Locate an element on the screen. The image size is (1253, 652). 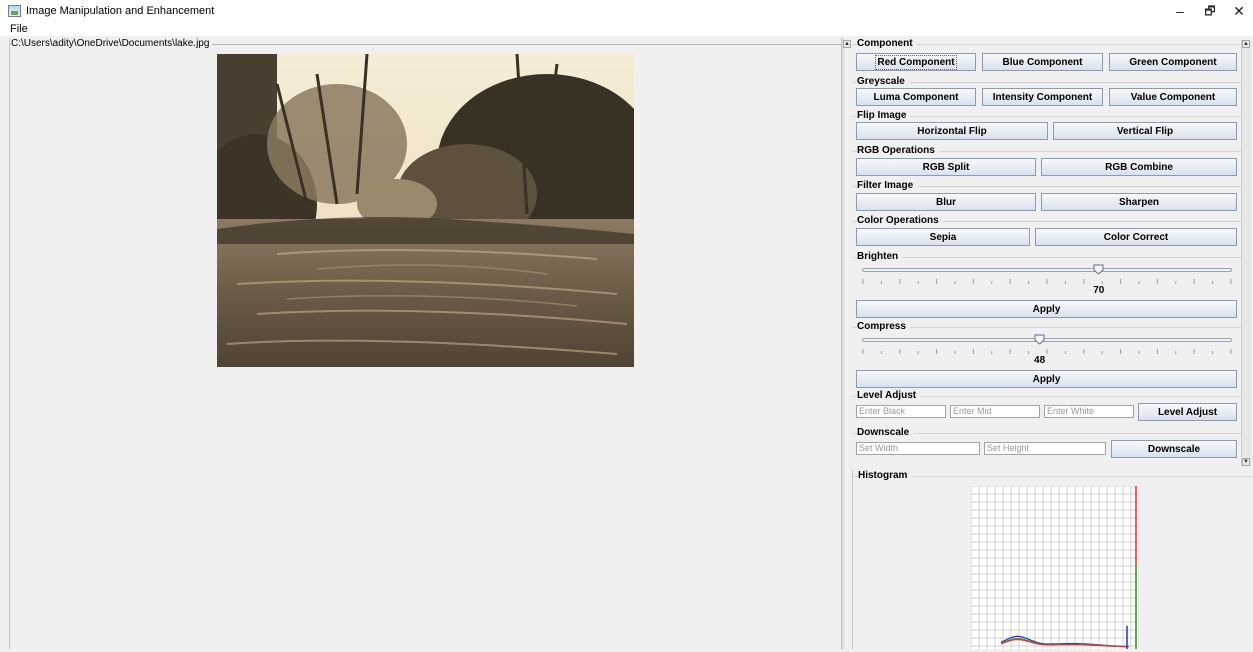
downscale-section: Downscale Set Width Set Height Downscale is located at coordinates (1047, 444).